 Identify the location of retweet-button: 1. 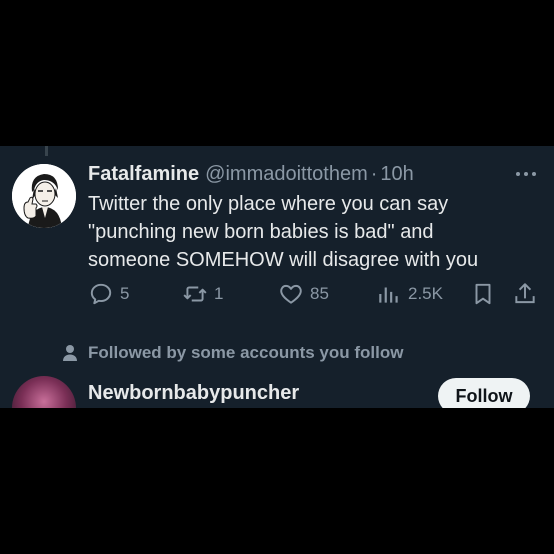
(202, 294).